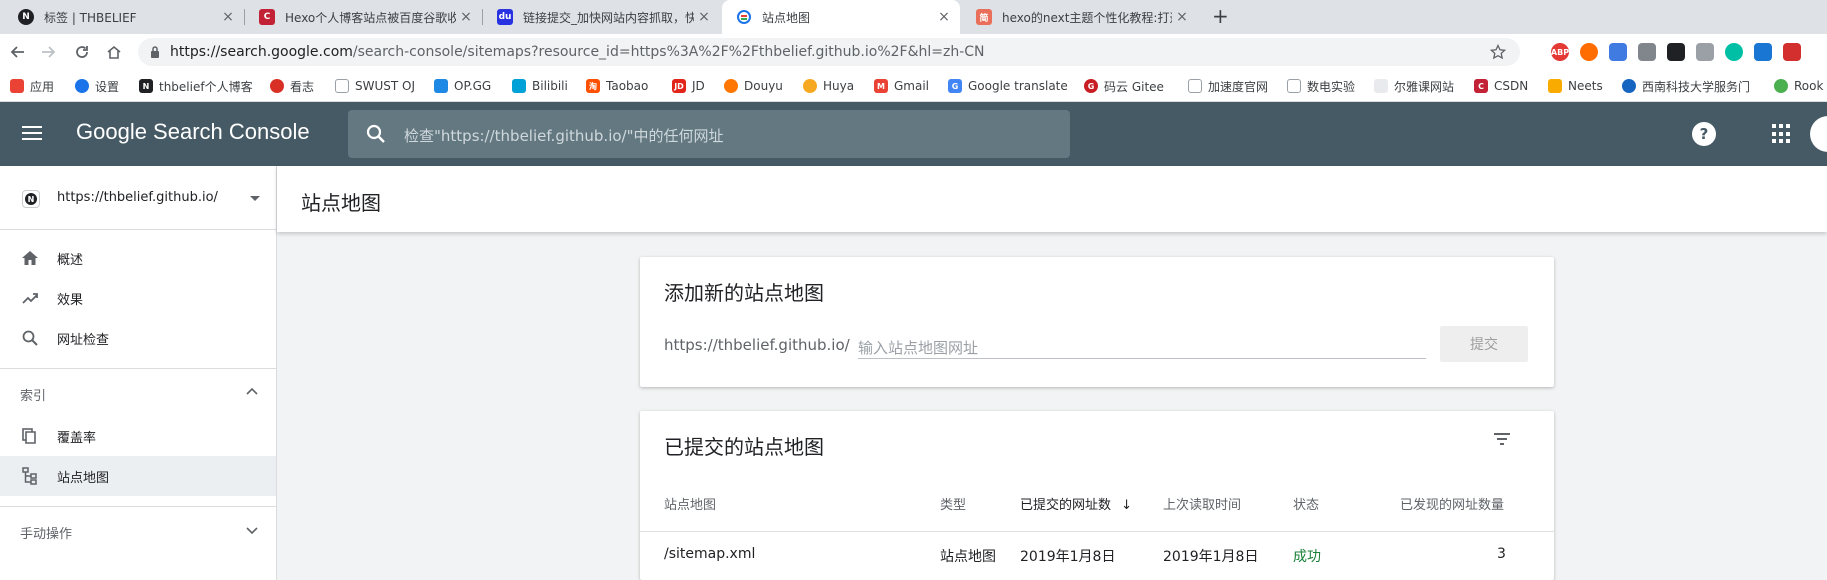 This screenshot has width=1827, height=580. What do you see at coordinates (1484, 344) in the screenshot?
I see `submit-button: 提交` at bounding box center [1484, 344].